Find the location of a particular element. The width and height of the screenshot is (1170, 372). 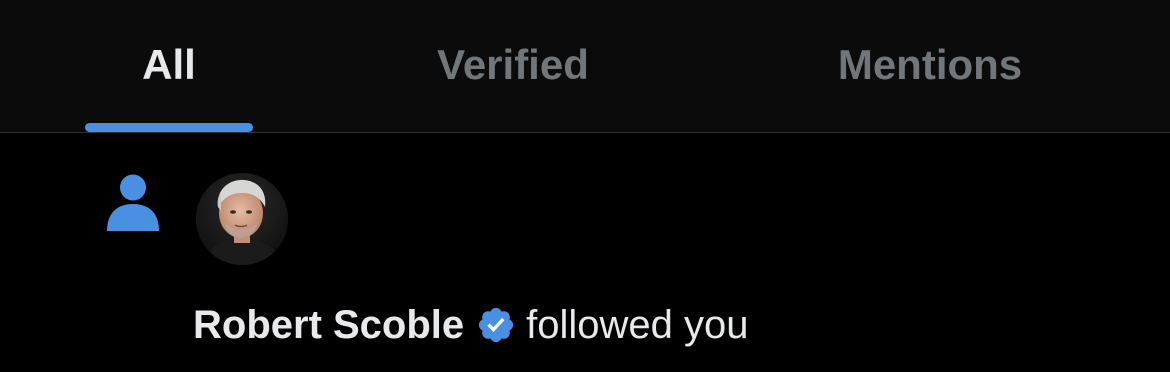

avatar-photo is located at coordinates (242, 219).